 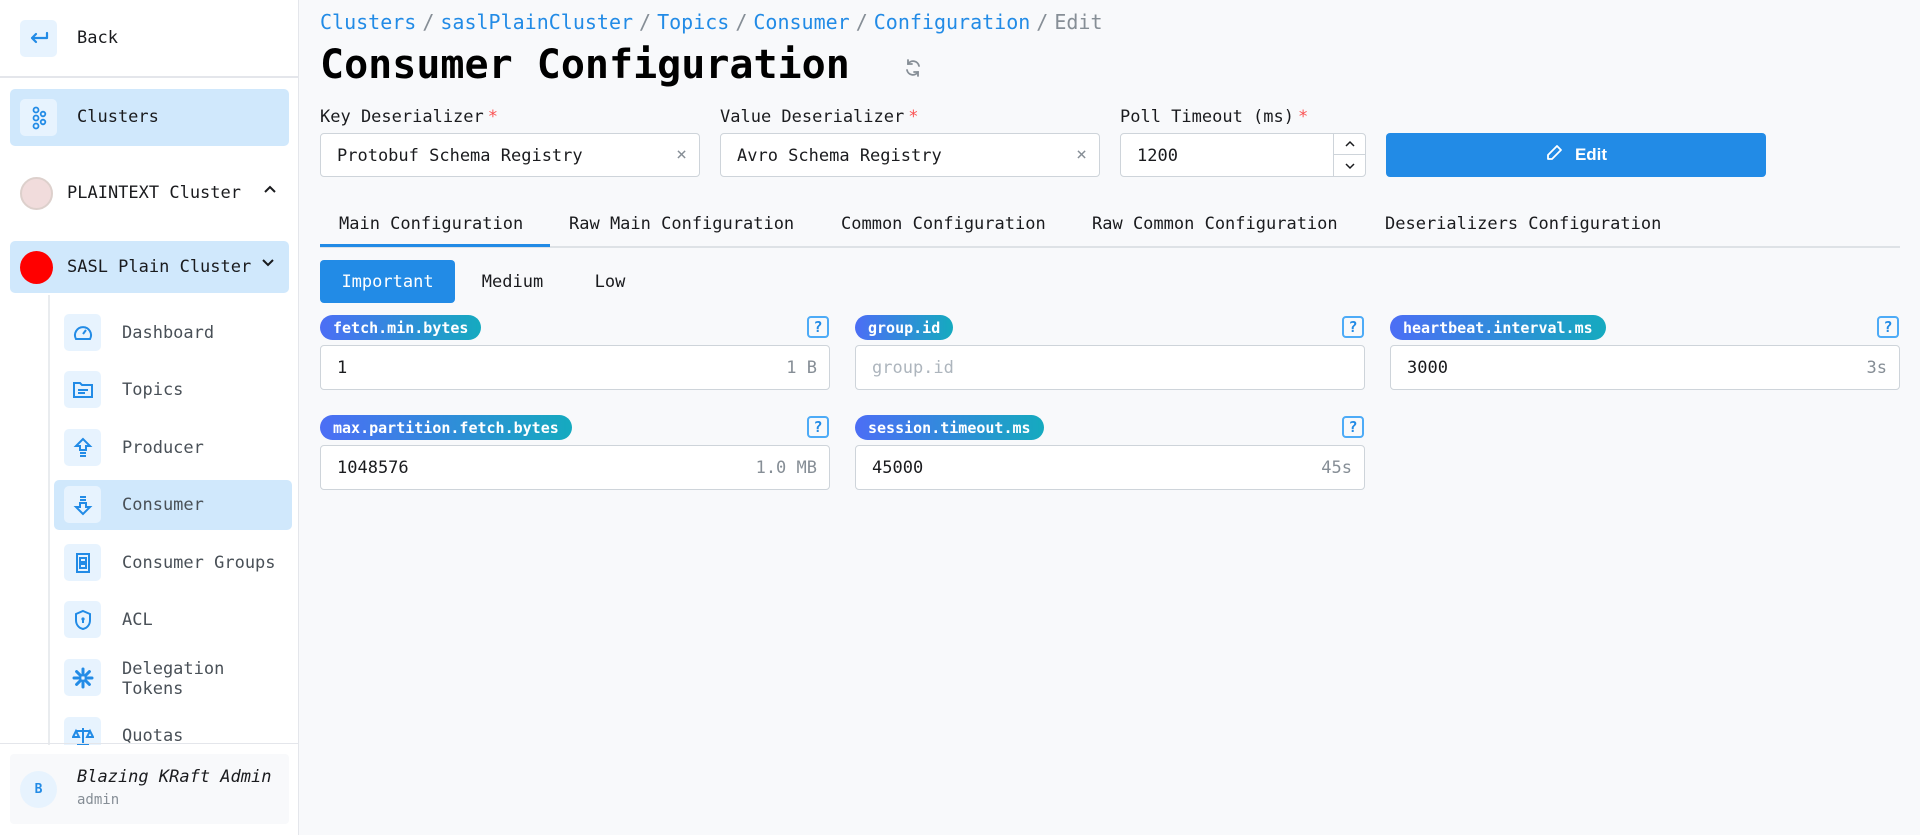 What do you see at coordinates (368, 22) in the screenshot?
I see `breadcrumb-clusters: Clusters` at bounding box center [368, 22].